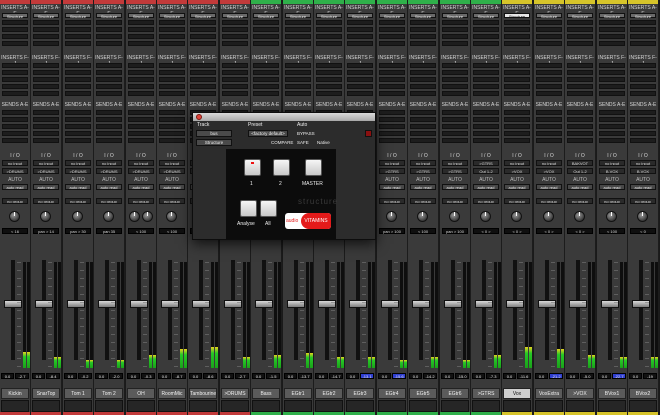  Describe the element at coordinates (147, 216) in the screenshot. I see `pan-knob-right` at that location.